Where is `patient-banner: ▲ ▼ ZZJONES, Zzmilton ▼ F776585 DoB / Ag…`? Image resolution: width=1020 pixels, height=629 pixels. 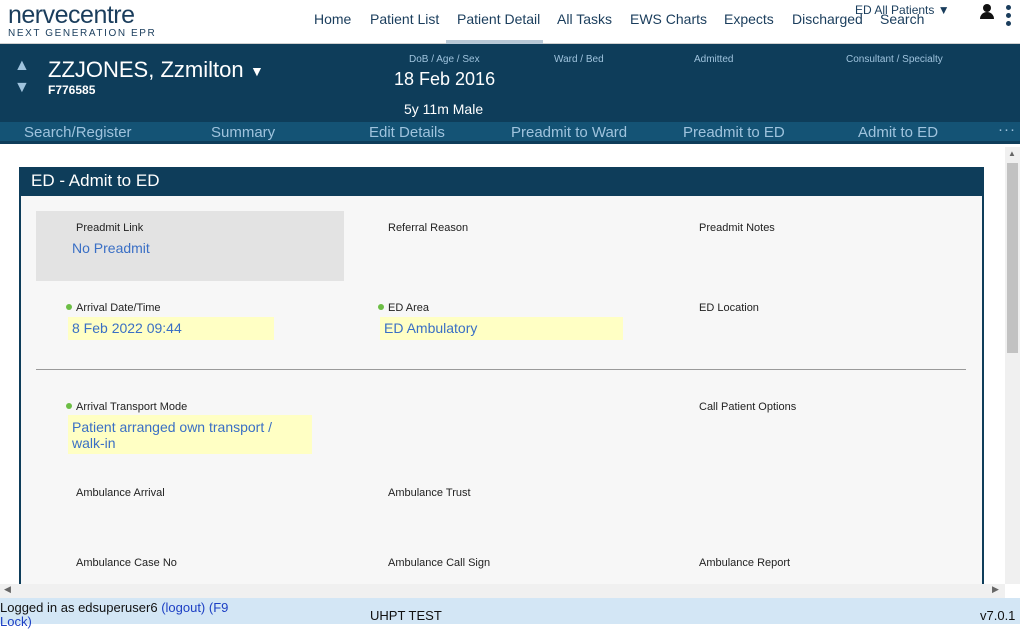
patient-banner: ▲ ▼ ZZJONES, Zzmilton ▼ F776585 DoB / Ag… is located at coordinates (510, 83).